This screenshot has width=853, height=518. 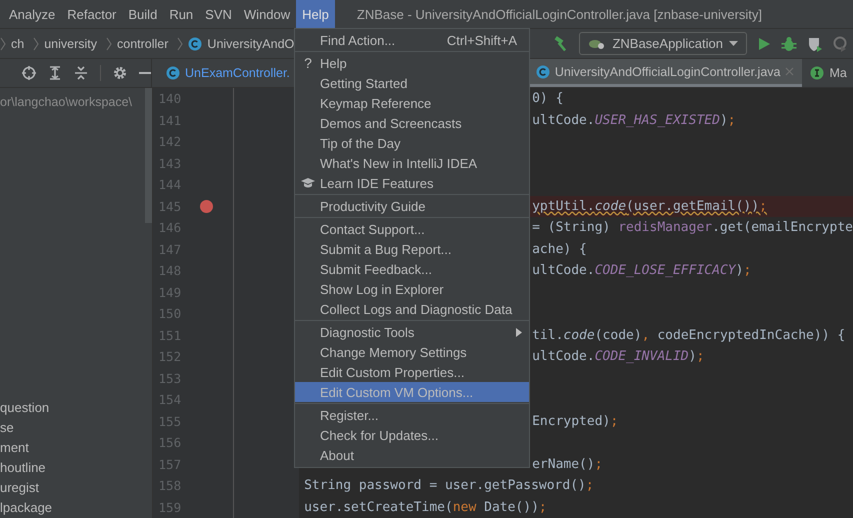 What do you see at coordinates (764, 43) in the screenshot?
I see `run-icon` at bounding box center [764, 43].